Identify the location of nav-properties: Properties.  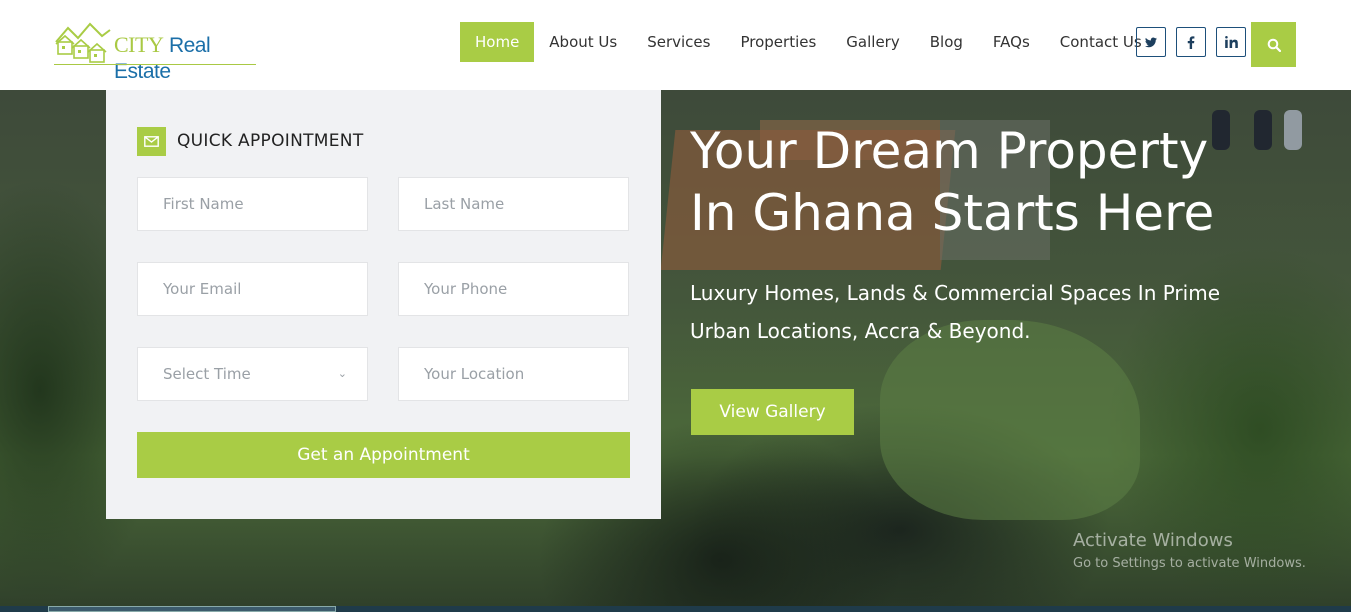
(778, 42).